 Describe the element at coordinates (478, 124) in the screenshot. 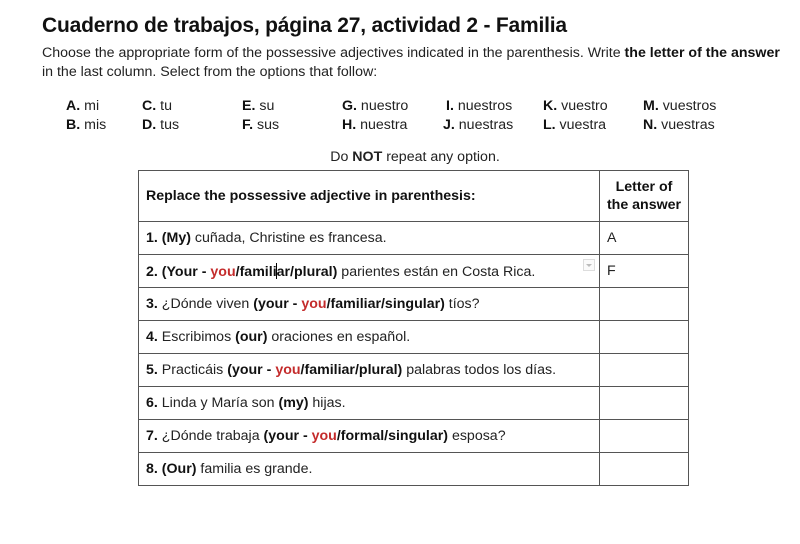

I see `option-j: J. nuestras` at that location.